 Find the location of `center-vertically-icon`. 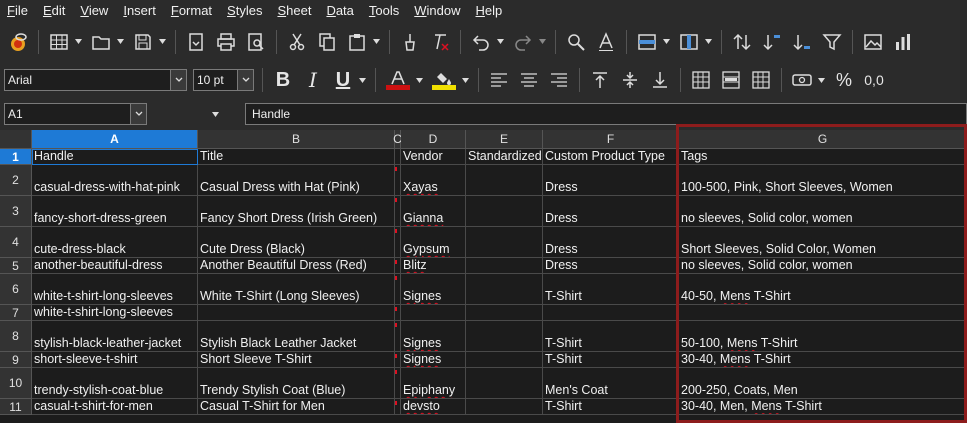

center-vertically-icon is located at coordinates (630, 80).